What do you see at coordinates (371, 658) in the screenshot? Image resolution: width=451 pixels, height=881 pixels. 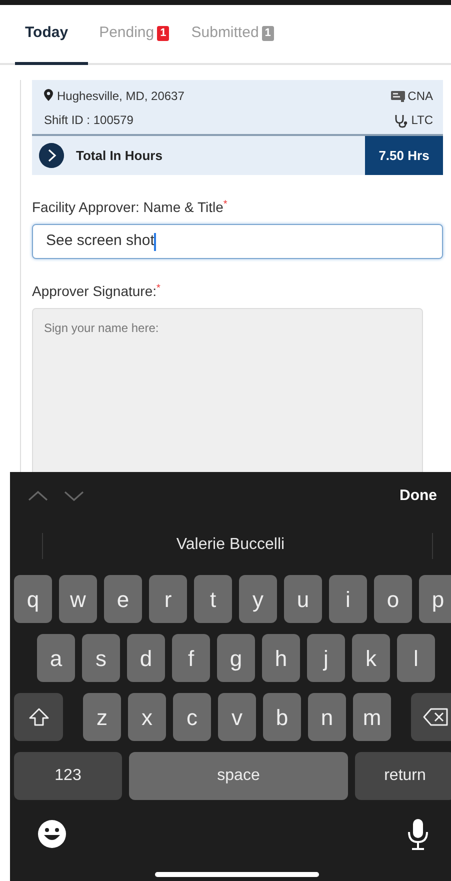 I see `key: k` at bounding box center [371, 658].